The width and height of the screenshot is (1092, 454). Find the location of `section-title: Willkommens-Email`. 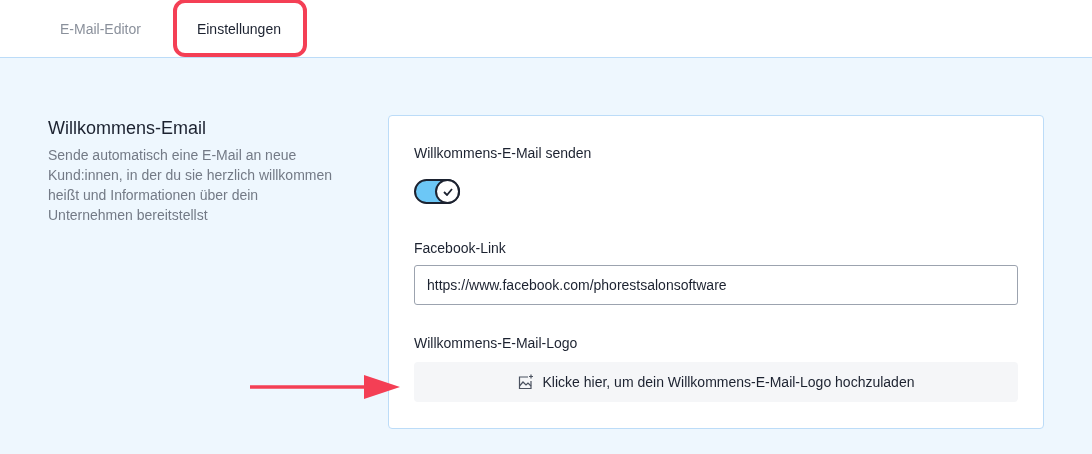

section-title: Willkommens-Email is located at coordinates (127, 128).